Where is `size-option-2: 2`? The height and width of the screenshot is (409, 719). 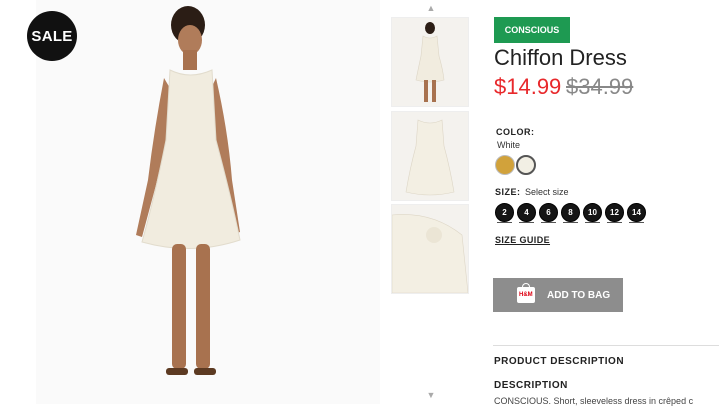
size-option-2: 2 is located at coordinates (504, 212).